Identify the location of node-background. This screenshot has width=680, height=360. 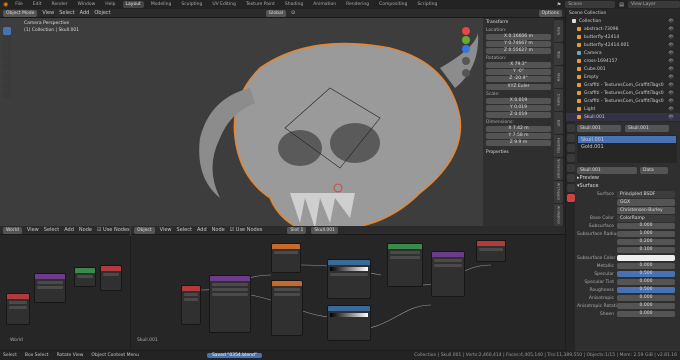
(85, 277).